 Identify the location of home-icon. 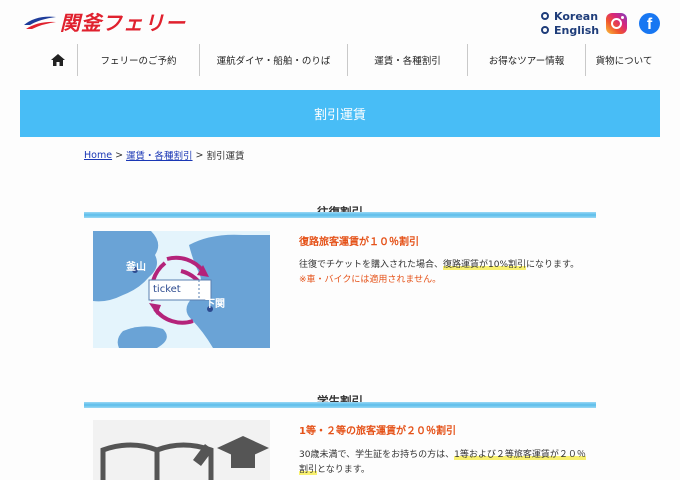
(57, 60).